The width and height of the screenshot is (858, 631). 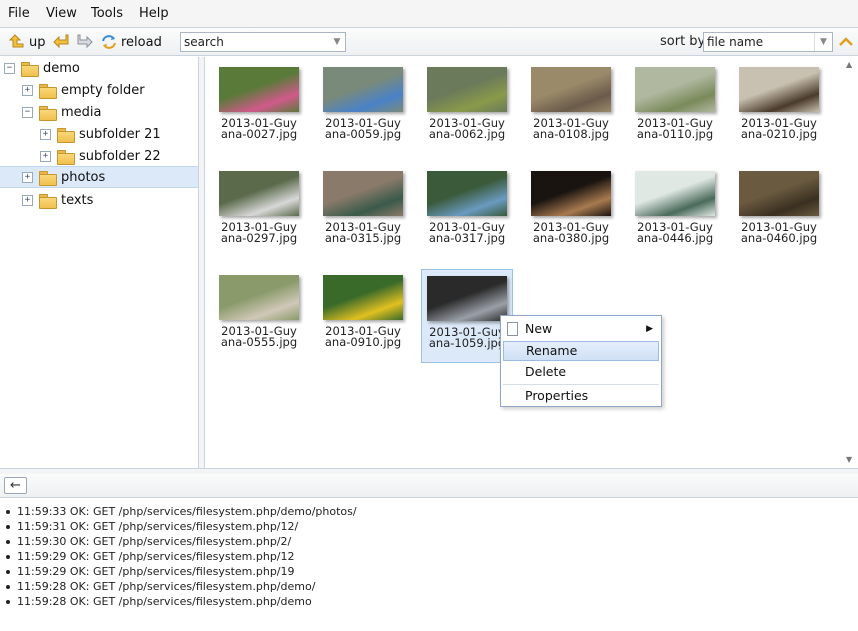 I want to click on log-back-button: ←, so click(x=15, y=485).